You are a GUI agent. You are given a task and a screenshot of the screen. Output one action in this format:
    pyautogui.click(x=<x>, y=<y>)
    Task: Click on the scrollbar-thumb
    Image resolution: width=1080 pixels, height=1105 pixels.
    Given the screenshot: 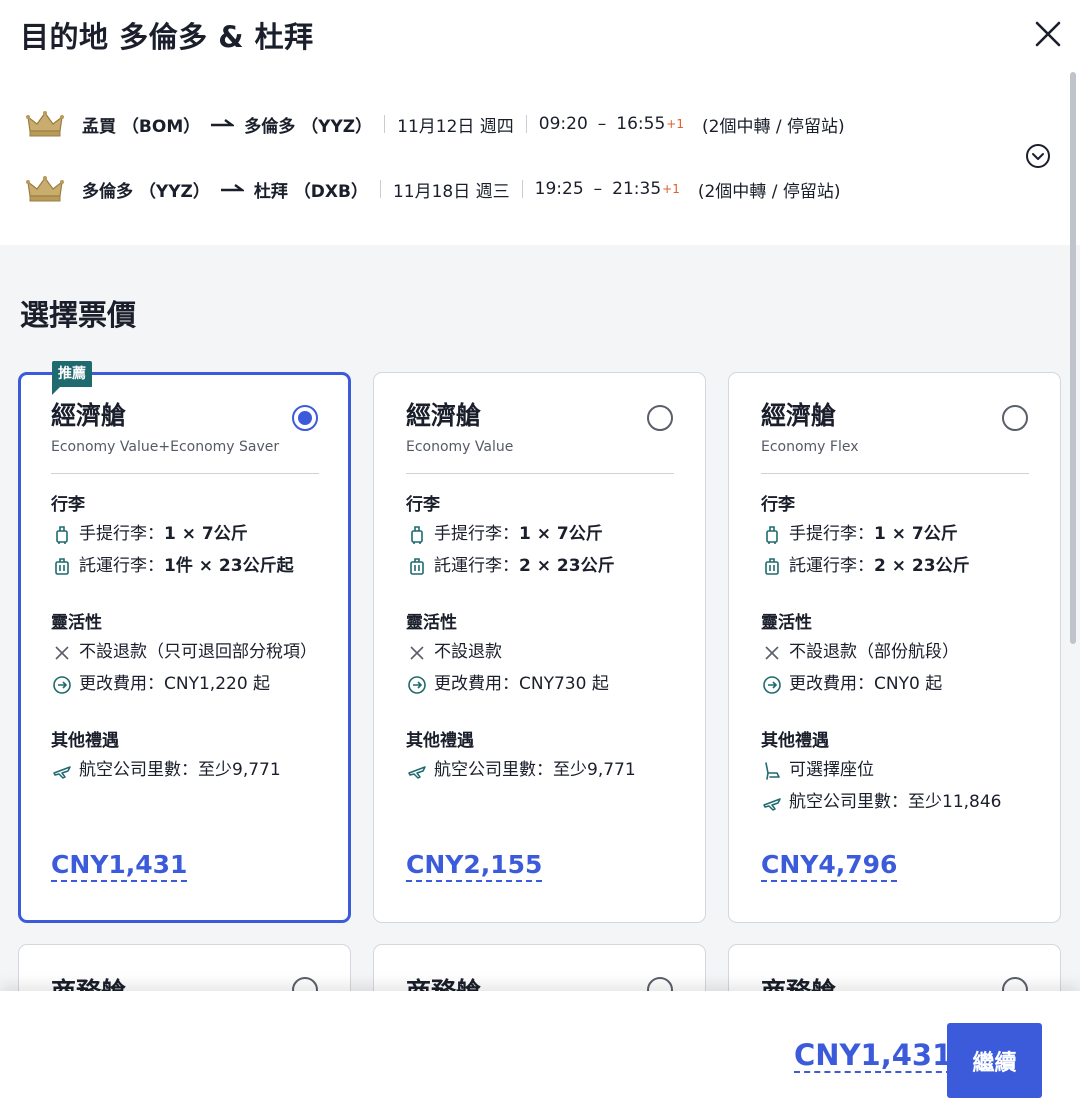 What is the action you would take?
    pyautogui.click(x=1073, y=358)
    